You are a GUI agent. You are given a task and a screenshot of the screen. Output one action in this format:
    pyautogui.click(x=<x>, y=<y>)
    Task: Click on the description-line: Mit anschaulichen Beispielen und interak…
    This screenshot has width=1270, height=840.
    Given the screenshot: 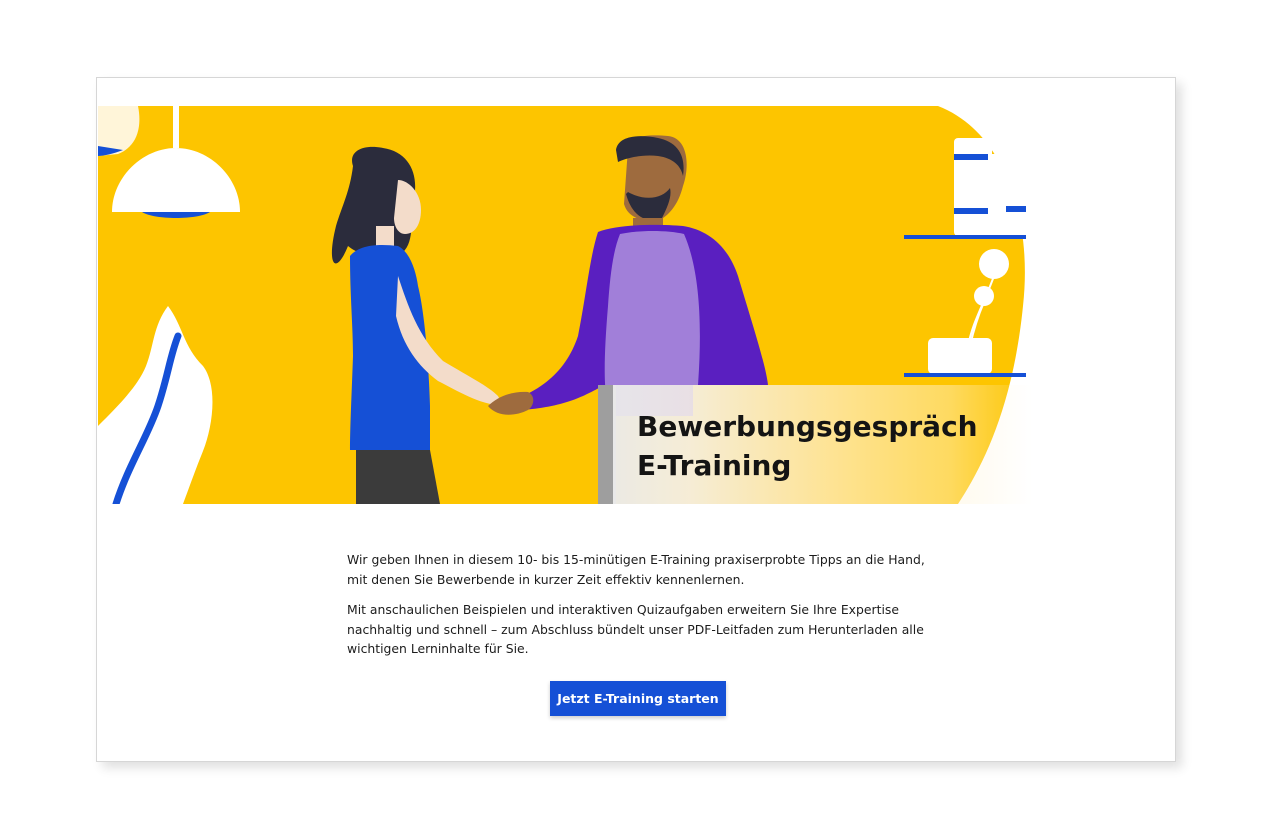 What is the action you would take?
    pyautogui.click(x=623, y=609)
    